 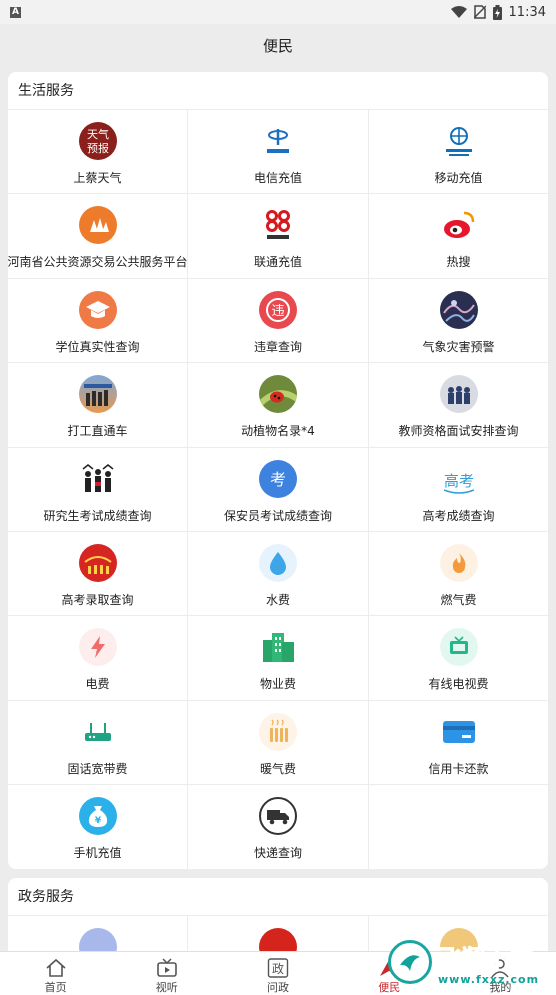 I want to click on service-label: 物业费, so click(x=277, y=684).